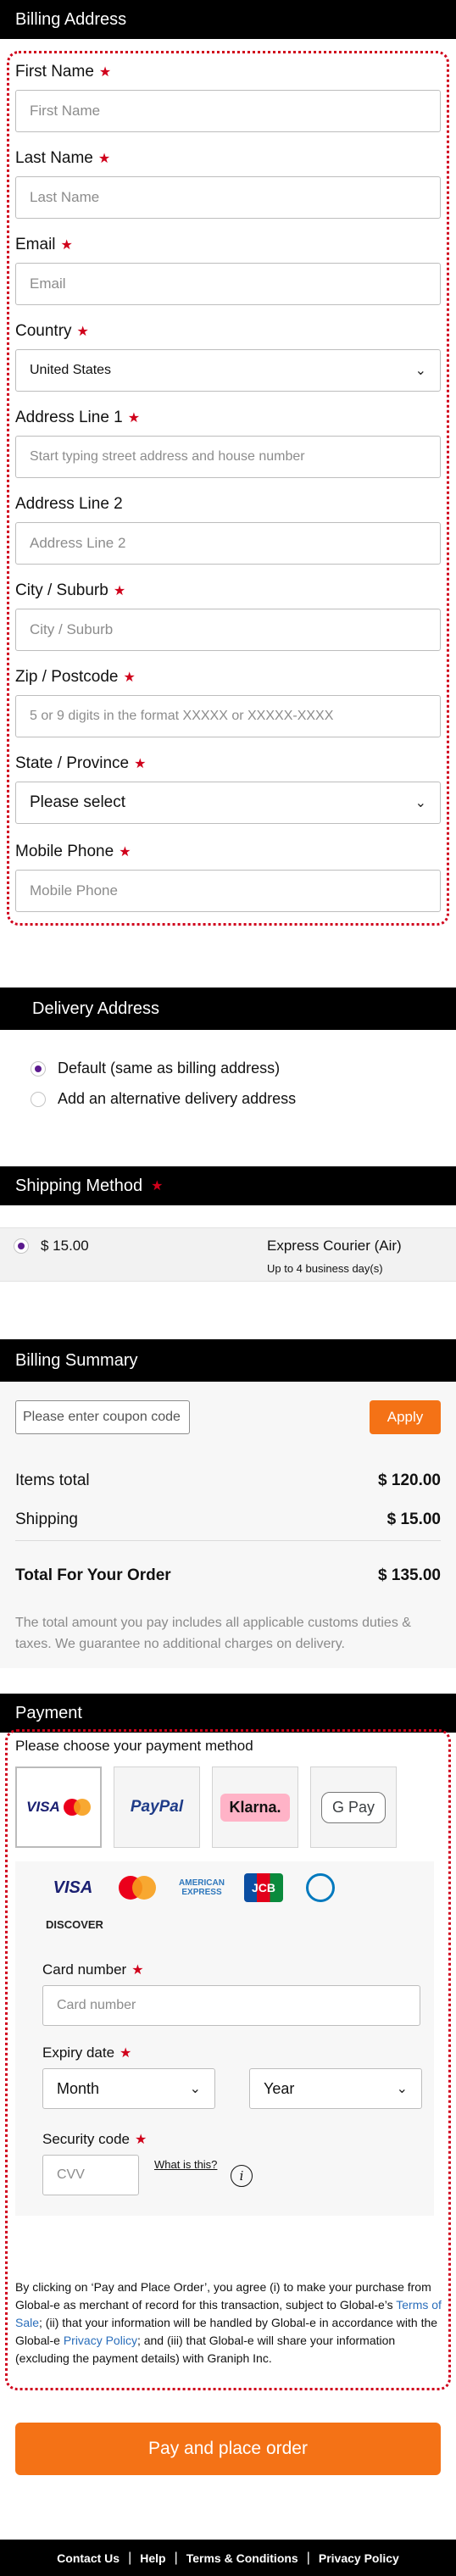  What do you see at coordinates (88, 2558) in the screenshot?
I see `footer-contact-link: Contact Us` at bounding box center [88, 2558].